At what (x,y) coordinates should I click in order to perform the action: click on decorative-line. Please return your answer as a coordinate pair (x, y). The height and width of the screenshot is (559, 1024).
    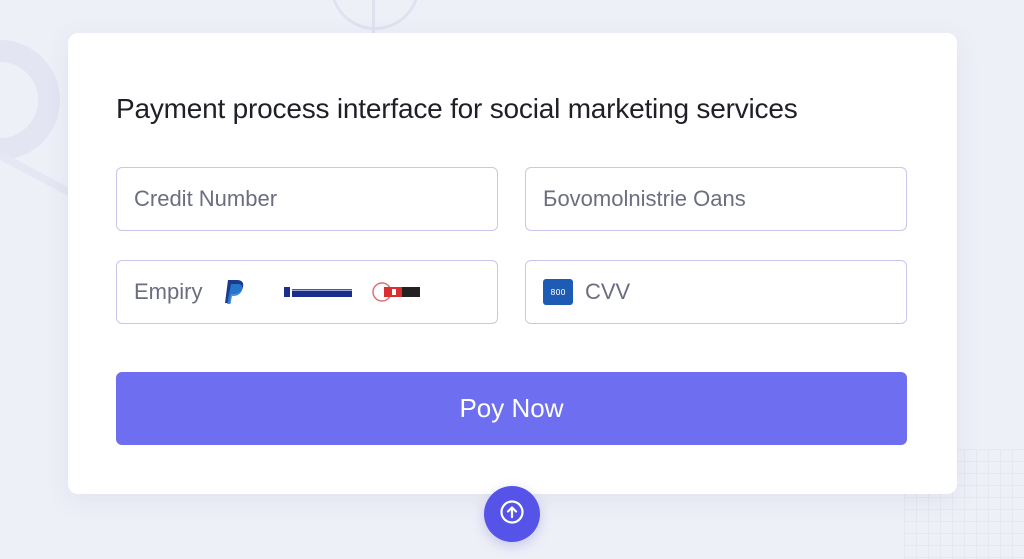
    Looking at the image, I should click on (38, 174).